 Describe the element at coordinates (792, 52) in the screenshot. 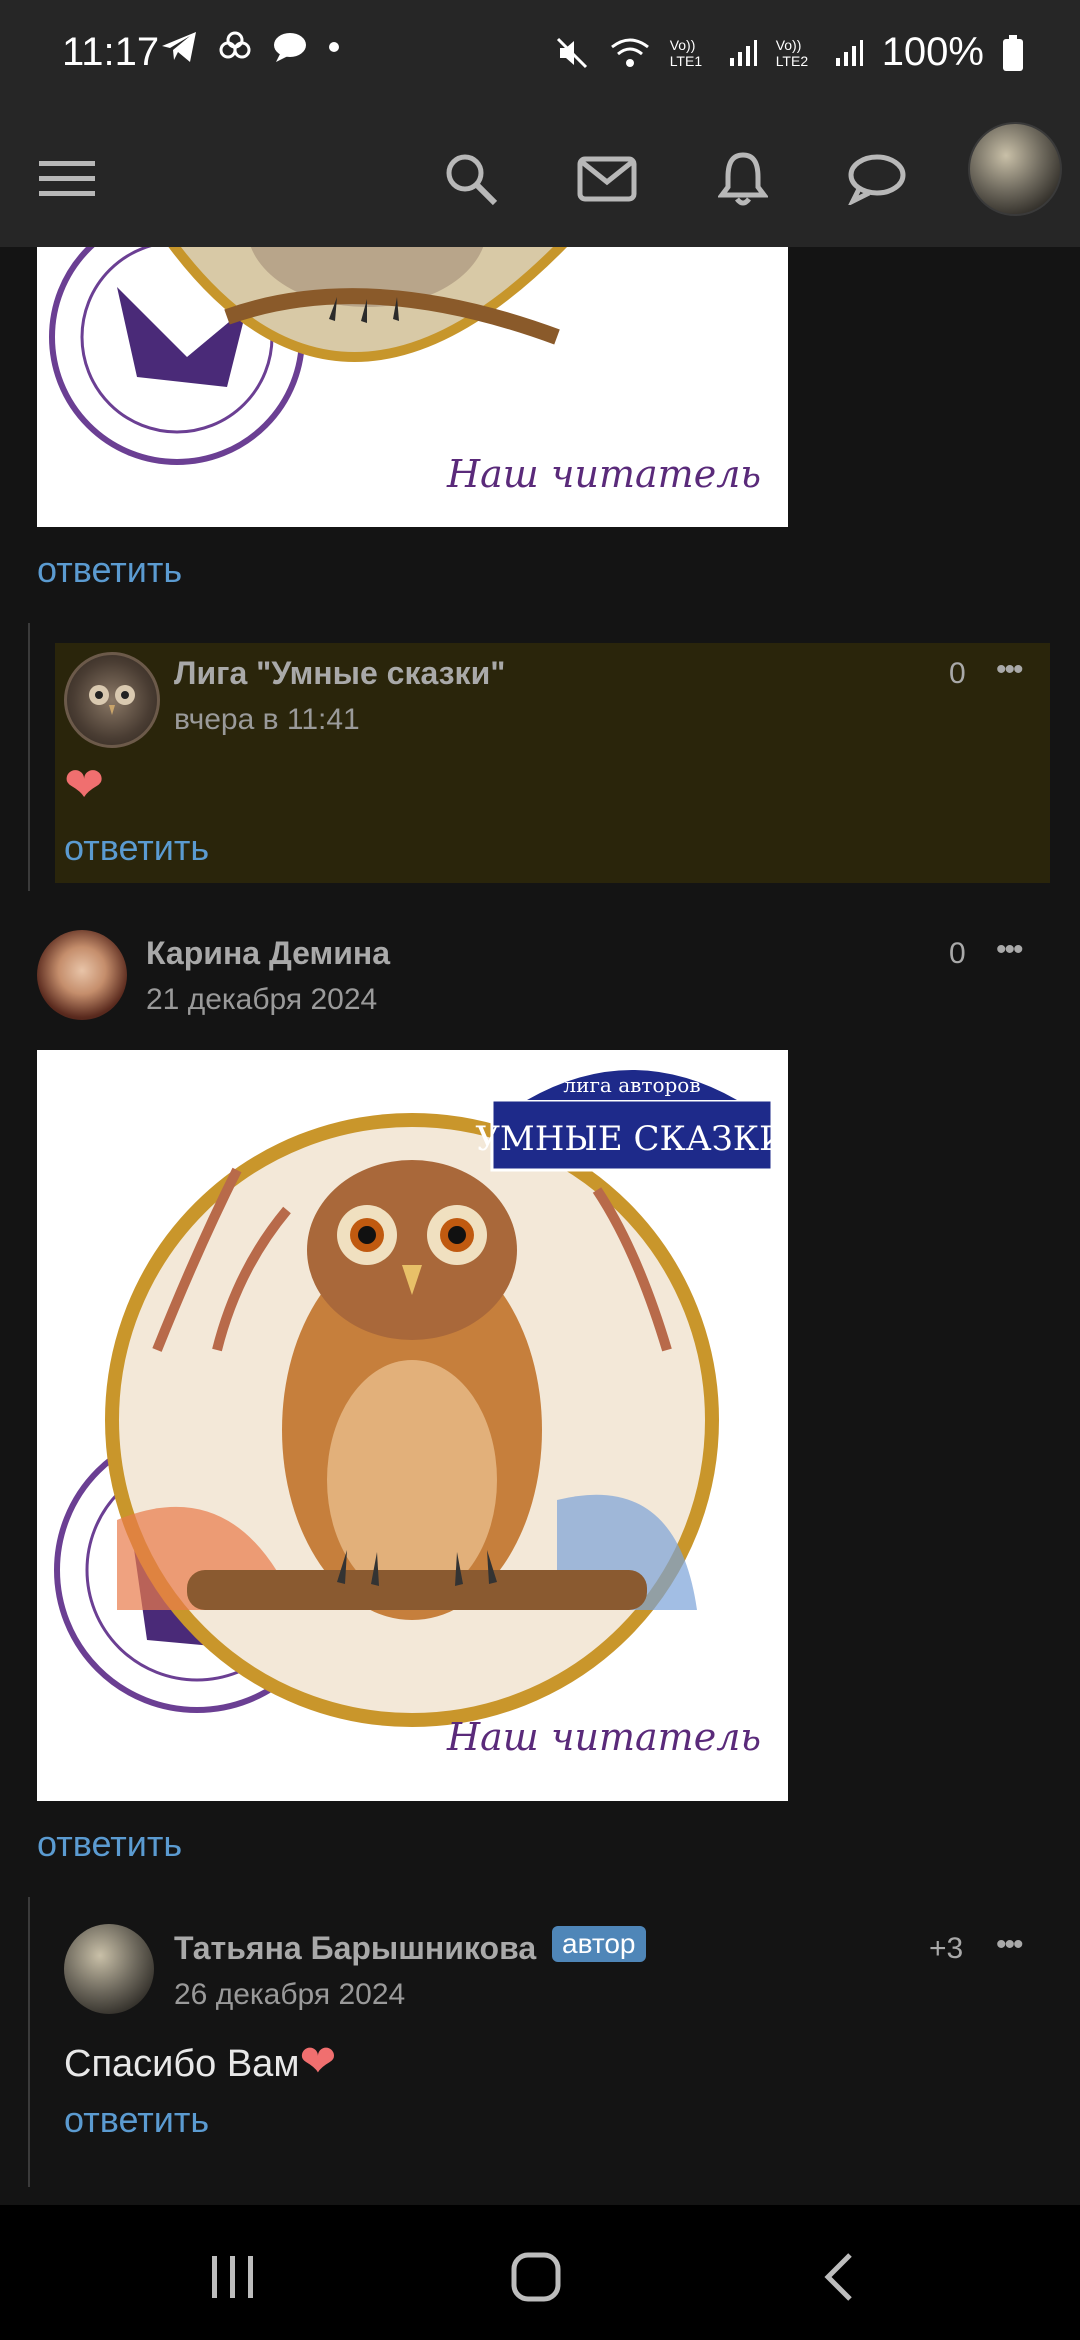

I see `lte2-label: Vo)) LTE2` at that location.